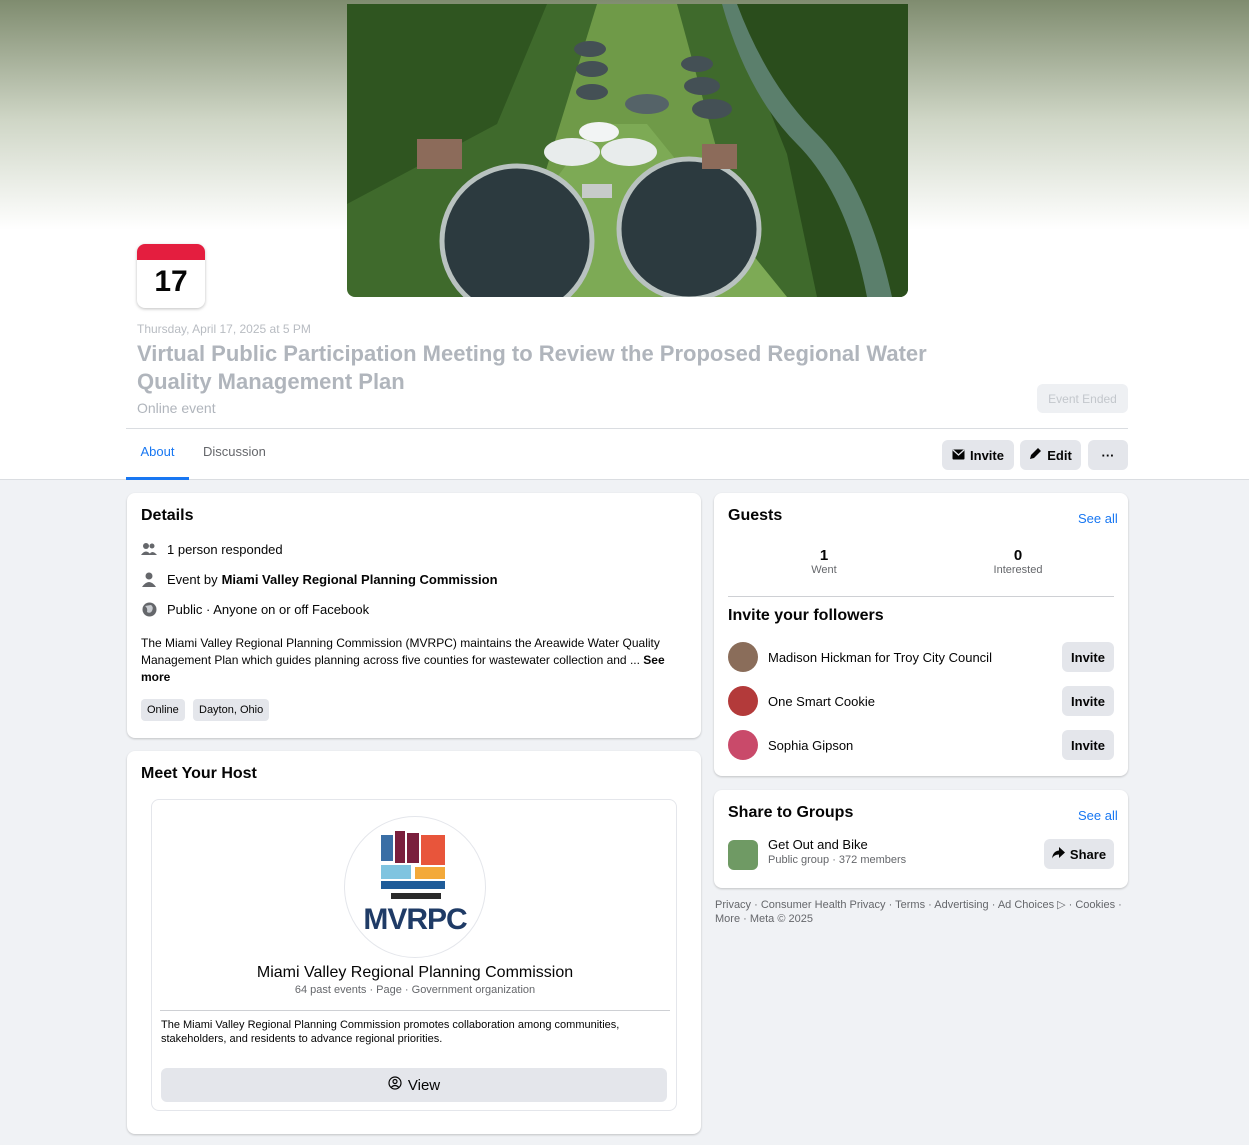  I want to click on invite-followers-title: Invite your followers, so click(806, 615).